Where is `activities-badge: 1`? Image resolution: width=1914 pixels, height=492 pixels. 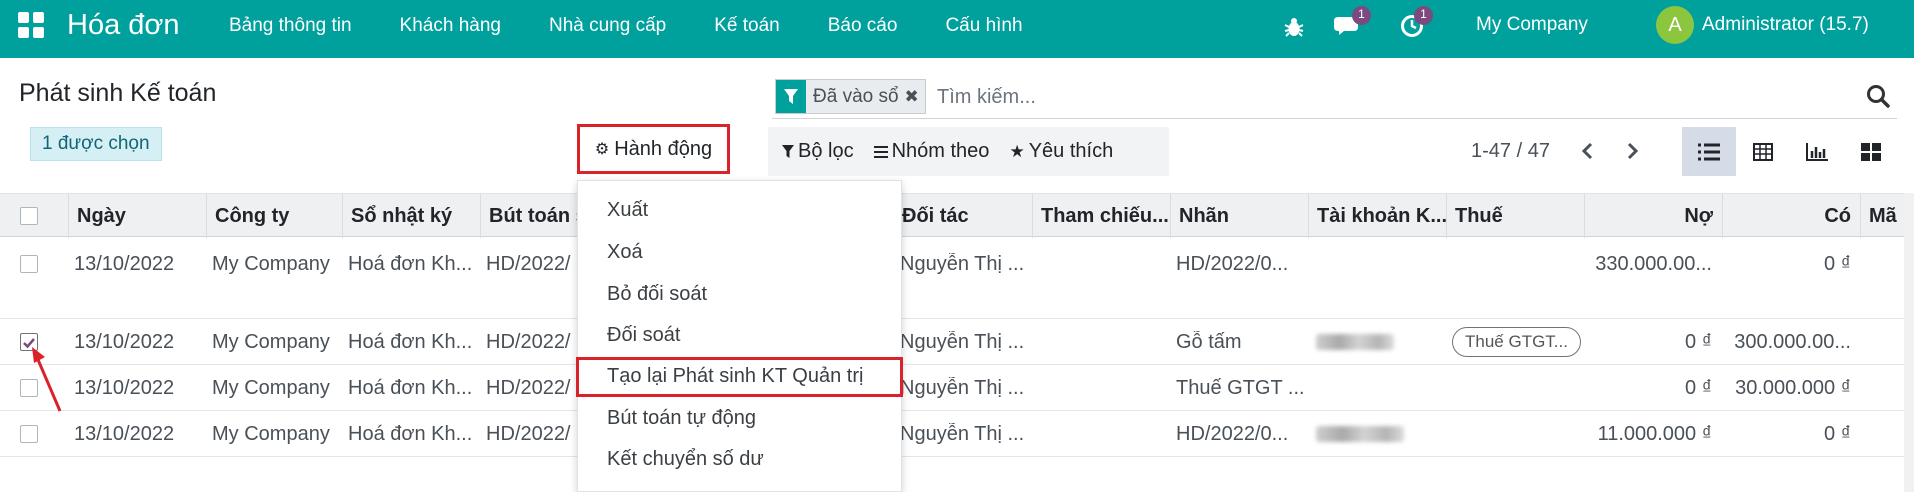 activities-badge: 1 is located at coordinates (1423, 15).